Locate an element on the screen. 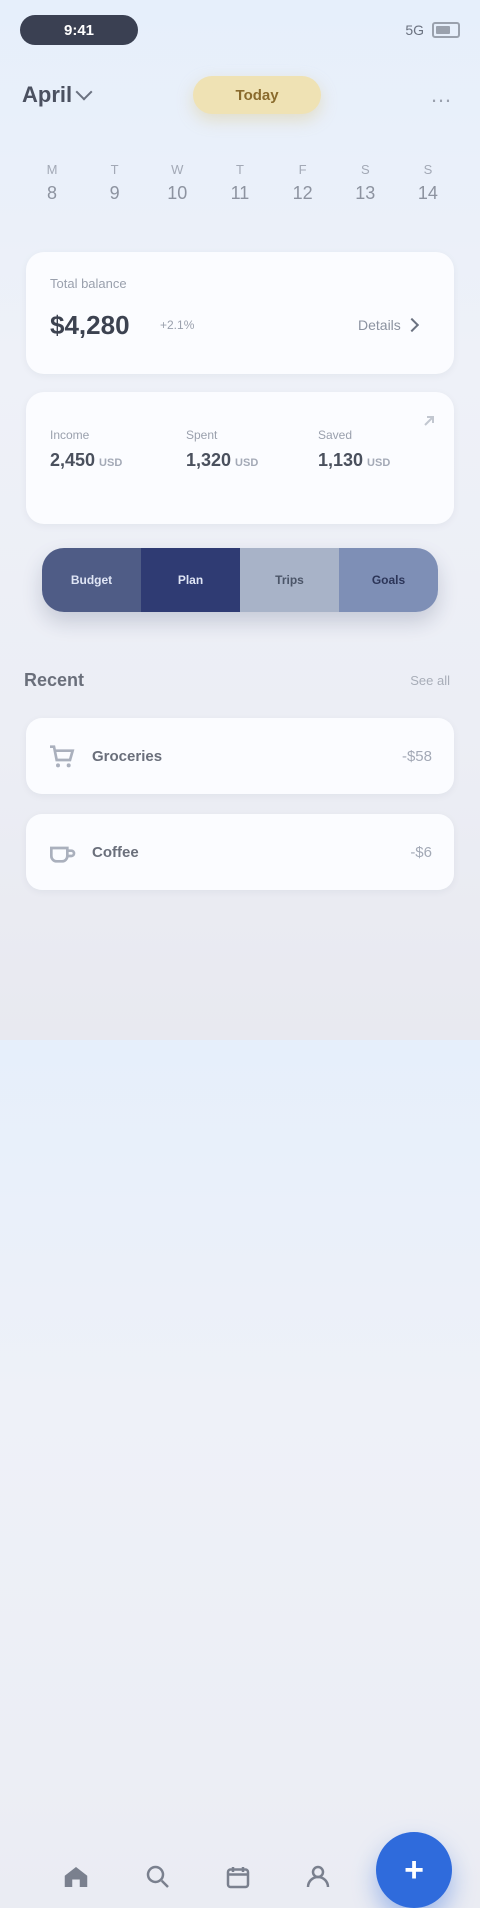  nav-home is located at coordinates (76, 1878).